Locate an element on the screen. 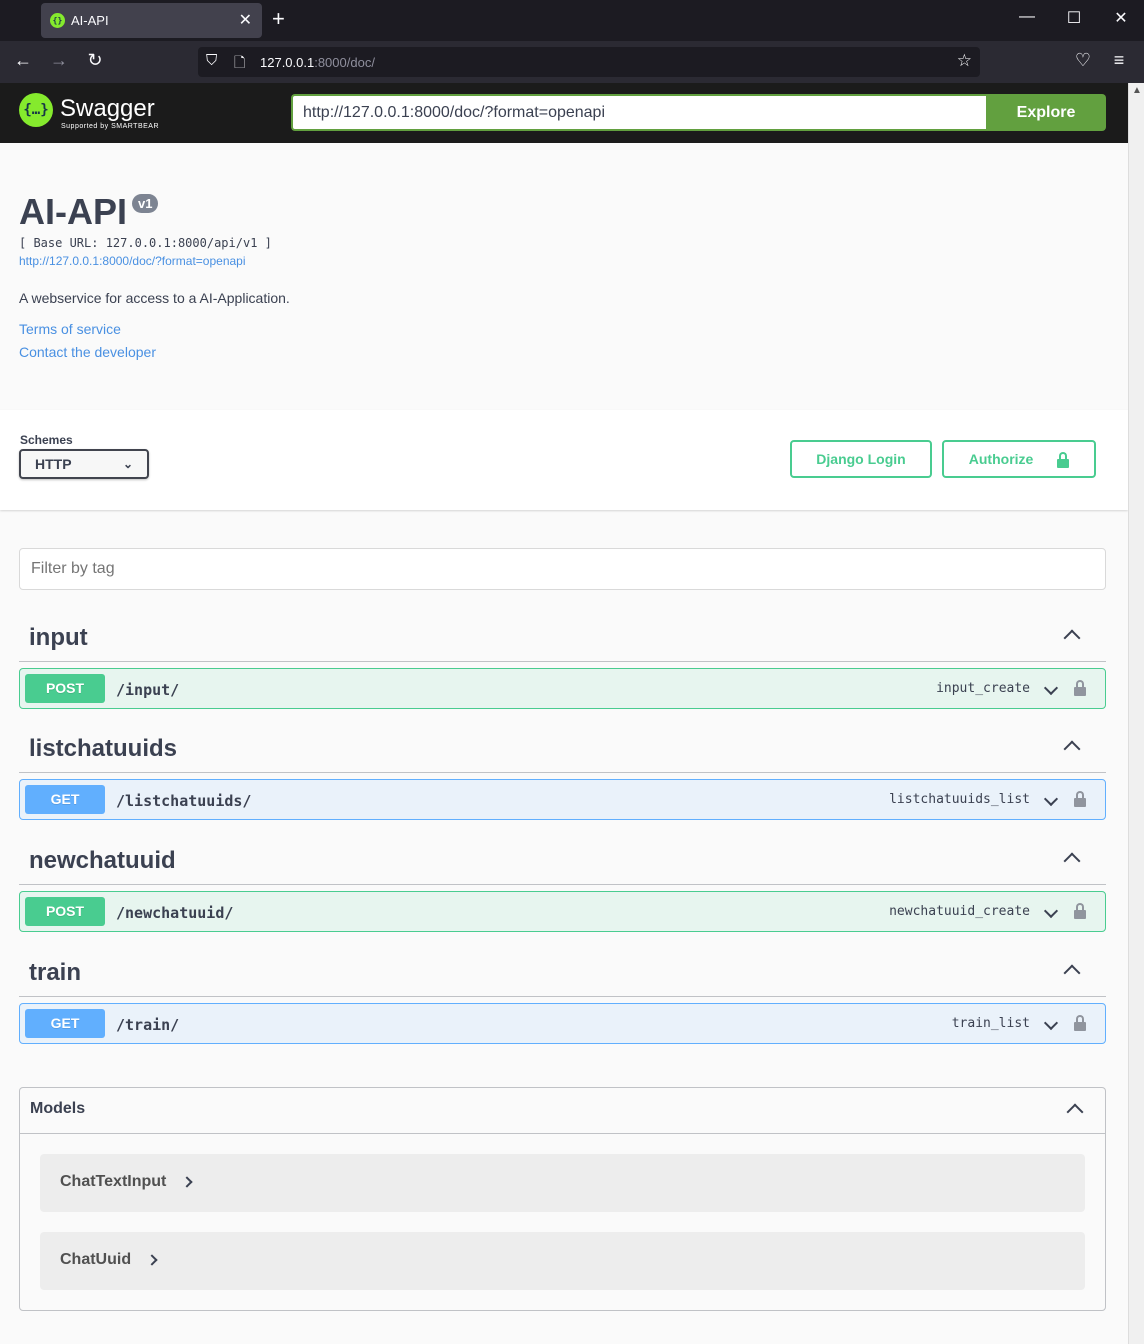  operation-id: input_create is located at coordinates (983, 688).